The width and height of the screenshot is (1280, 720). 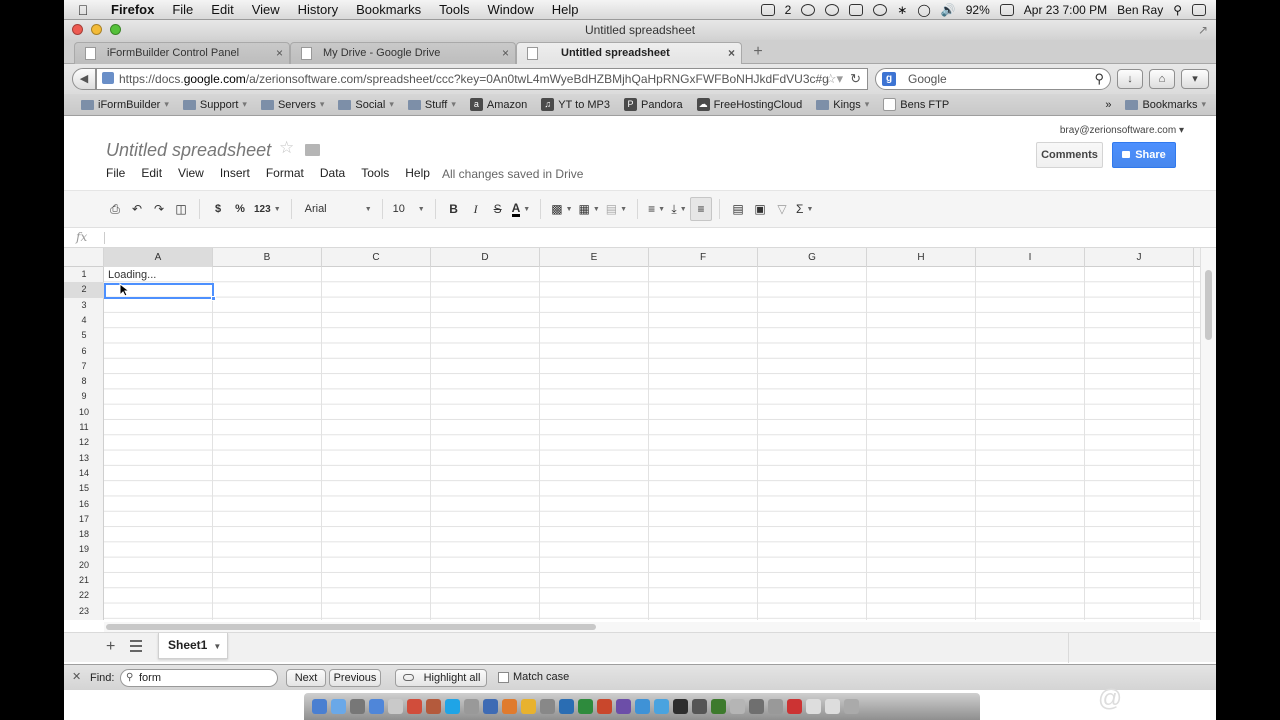 What do you see at coordinates (575, 104) in the screenshot?
I see `bookmark-yt-to-mp3: ♫ YT to MP3` at bounding box center [575, 104].